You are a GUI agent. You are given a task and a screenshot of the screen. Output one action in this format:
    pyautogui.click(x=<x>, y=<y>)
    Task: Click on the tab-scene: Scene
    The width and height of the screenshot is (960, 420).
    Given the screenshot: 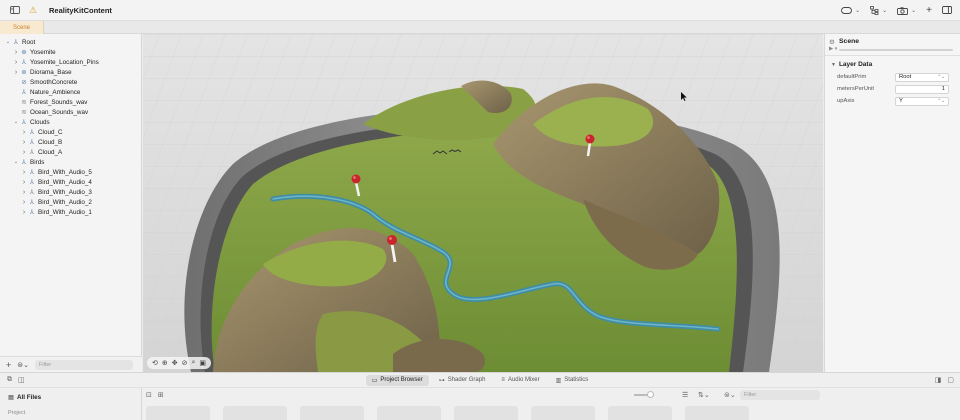 What is the action you would take?
    pyautogui.click(x=22, y=27)
    